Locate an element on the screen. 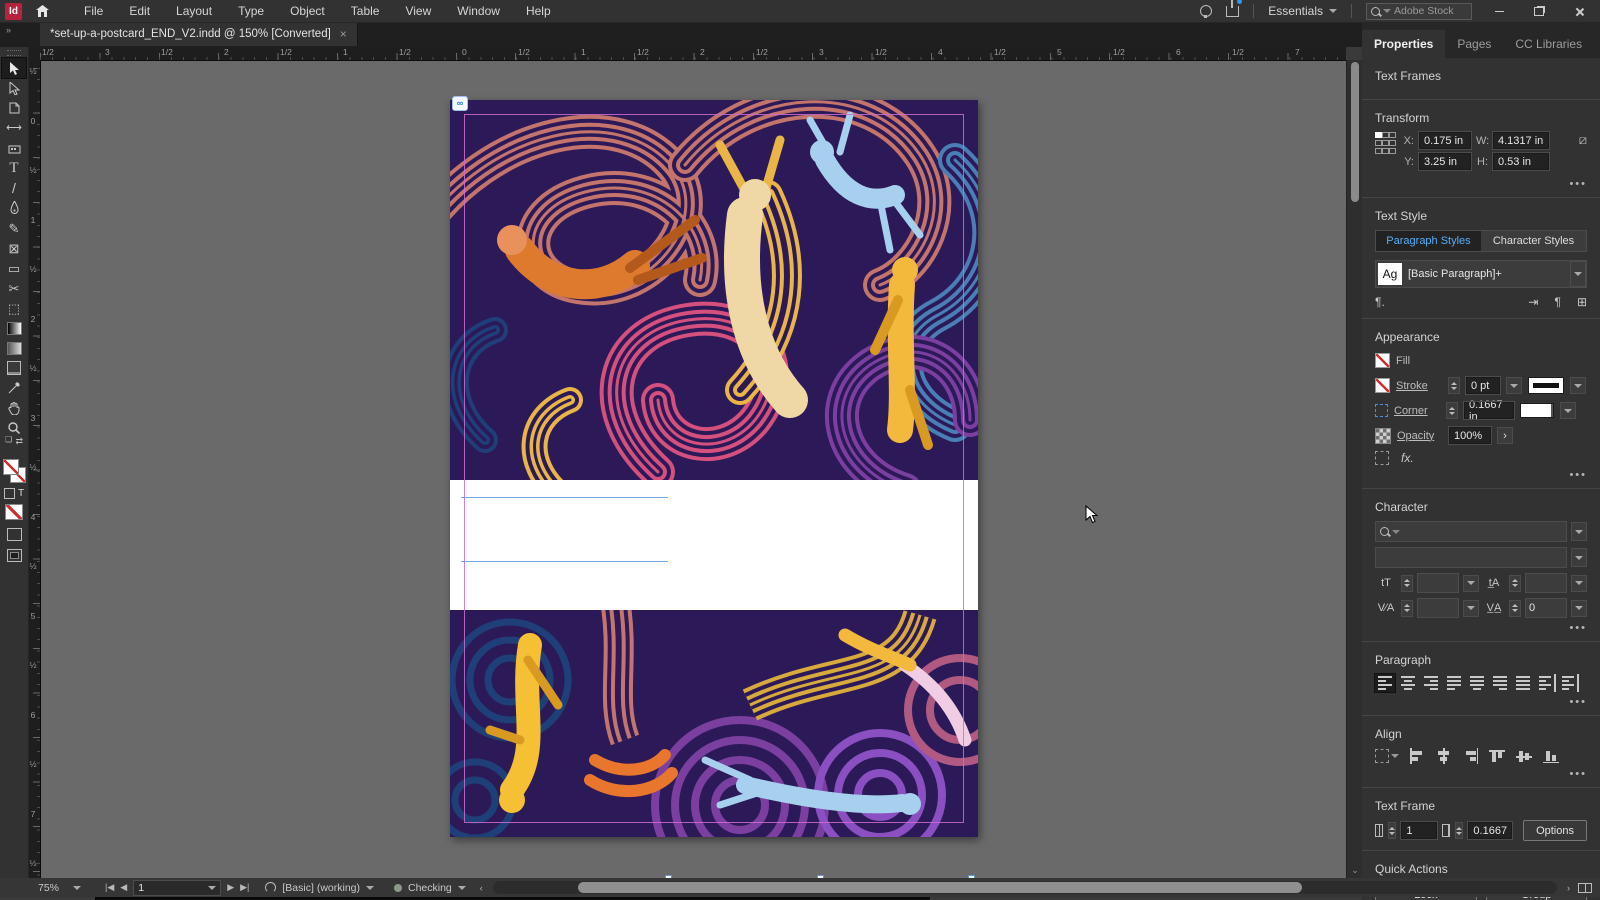 Image resolution: width=1600 pixels, height=900 pixels. direct-selection-tool is located at coordinates (14, 88).